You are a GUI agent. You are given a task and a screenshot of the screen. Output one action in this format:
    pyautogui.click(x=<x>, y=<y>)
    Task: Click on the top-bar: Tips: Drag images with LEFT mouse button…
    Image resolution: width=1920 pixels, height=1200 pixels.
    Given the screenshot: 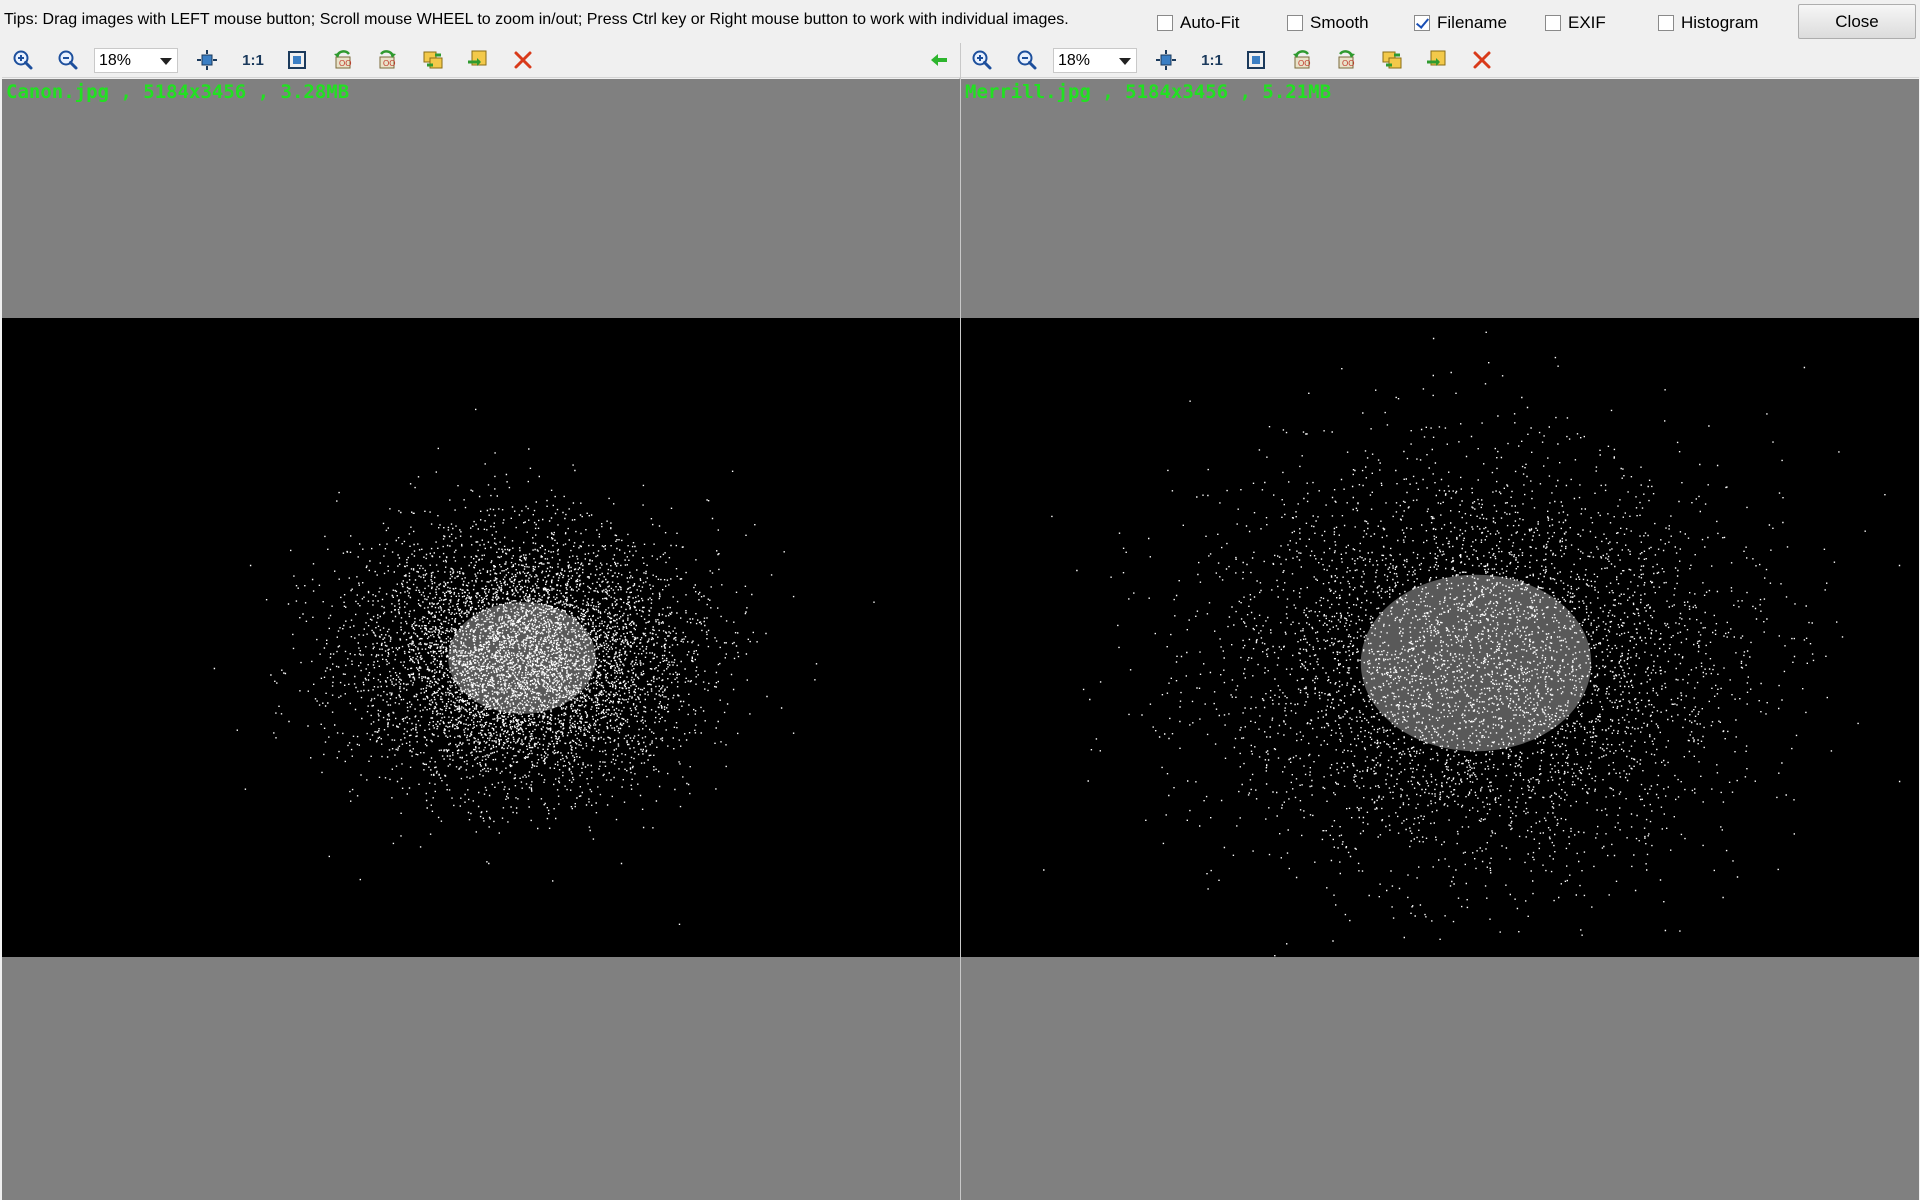 What is the action you would take?
    pyautogui.click(x=960, y=21)
    